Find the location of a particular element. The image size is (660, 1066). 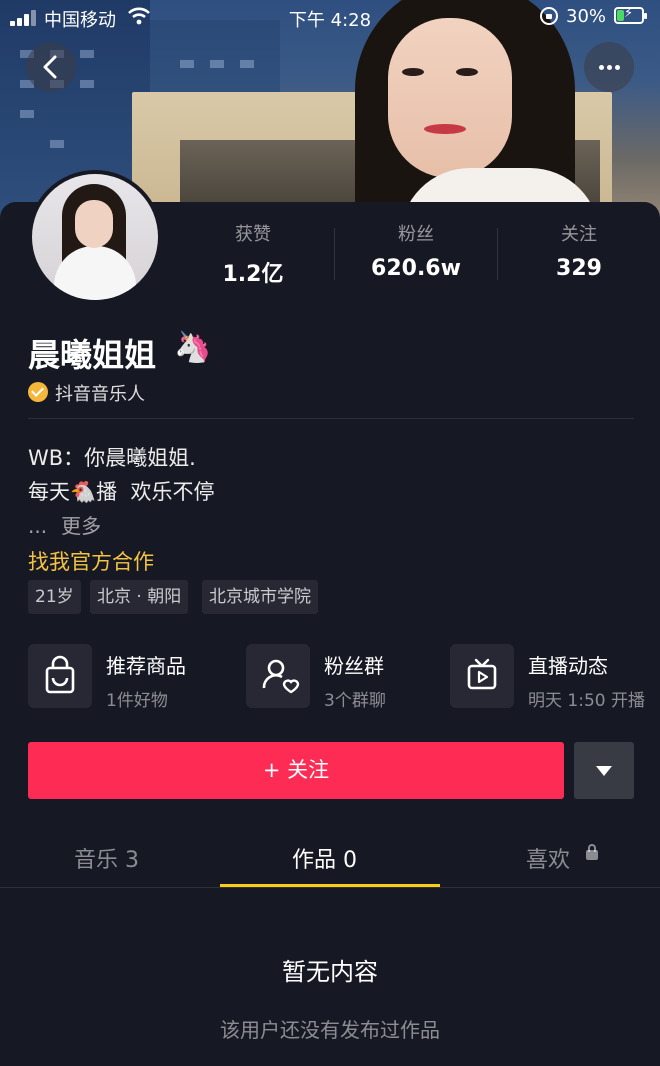

avatar is located at coordinates (95, 237).